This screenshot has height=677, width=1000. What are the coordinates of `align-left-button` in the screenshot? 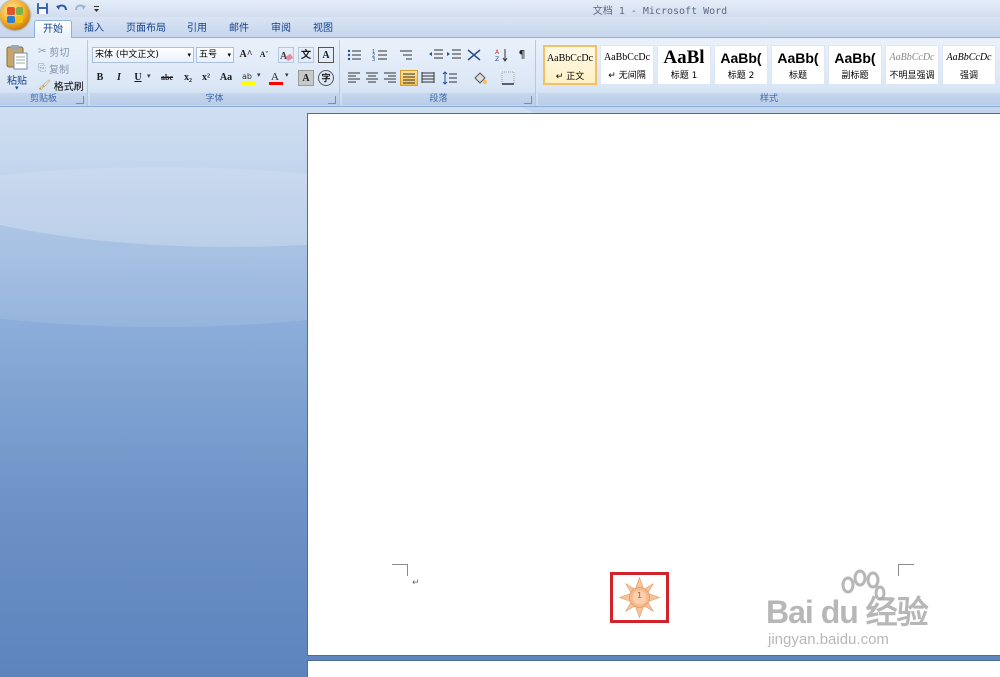 It's located at (354, 78).